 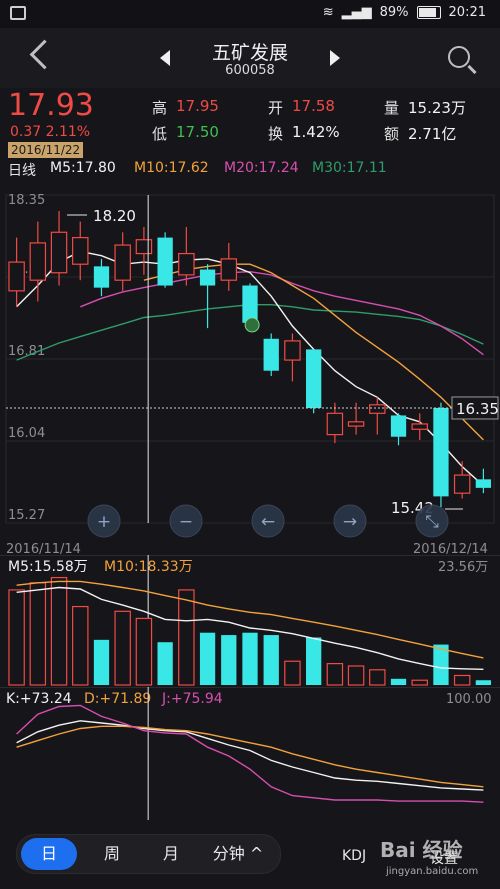 I want to click on open-label: 开, so click(x=276, y=108).